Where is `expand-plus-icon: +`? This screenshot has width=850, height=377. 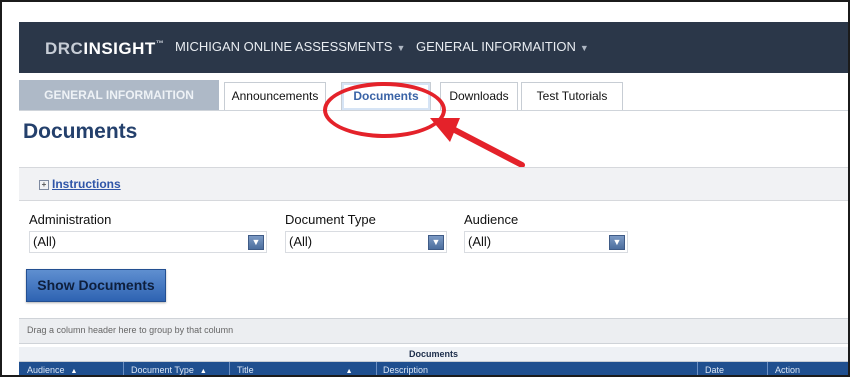
expand-plus-icon: + is located at coordinates (44, 184).